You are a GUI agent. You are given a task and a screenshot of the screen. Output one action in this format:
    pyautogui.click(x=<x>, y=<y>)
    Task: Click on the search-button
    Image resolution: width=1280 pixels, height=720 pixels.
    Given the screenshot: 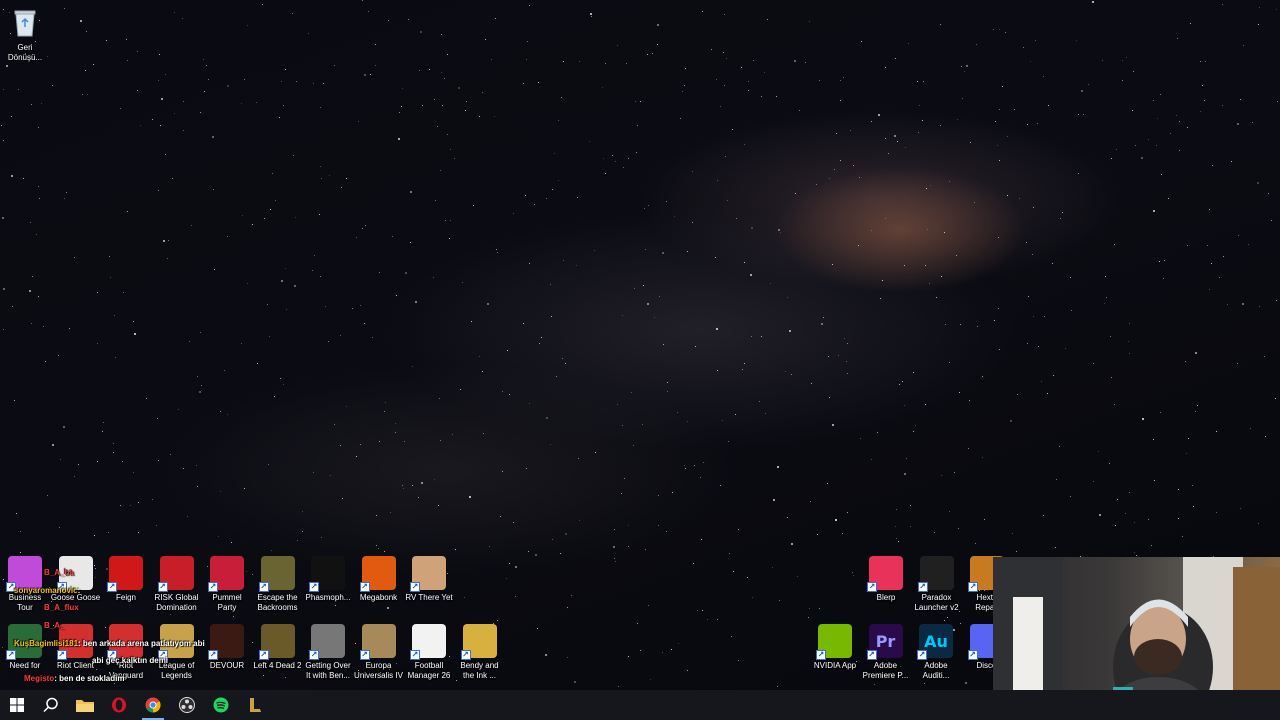 What is the action you would take?
    pyautogui.click(x=51, y=705)
    